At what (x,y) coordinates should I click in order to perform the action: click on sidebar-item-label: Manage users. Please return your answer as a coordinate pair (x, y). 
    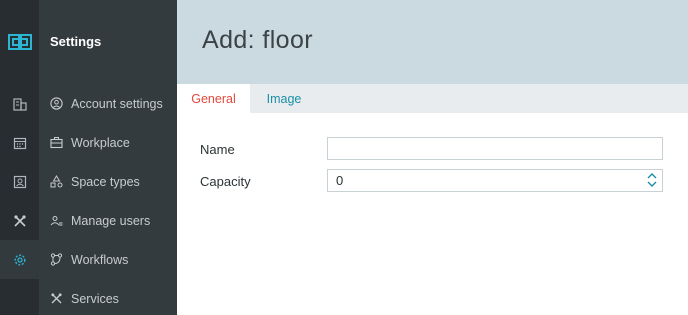
    Looking at the image, I should click on (111, 220).